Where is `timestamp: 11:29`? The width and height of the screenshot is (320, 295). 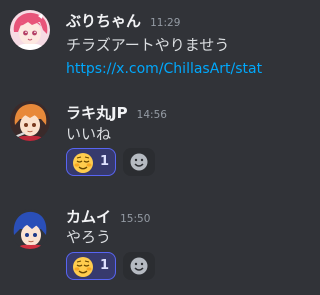 timestamp: 11:29 is located at coordinates (165, 23).